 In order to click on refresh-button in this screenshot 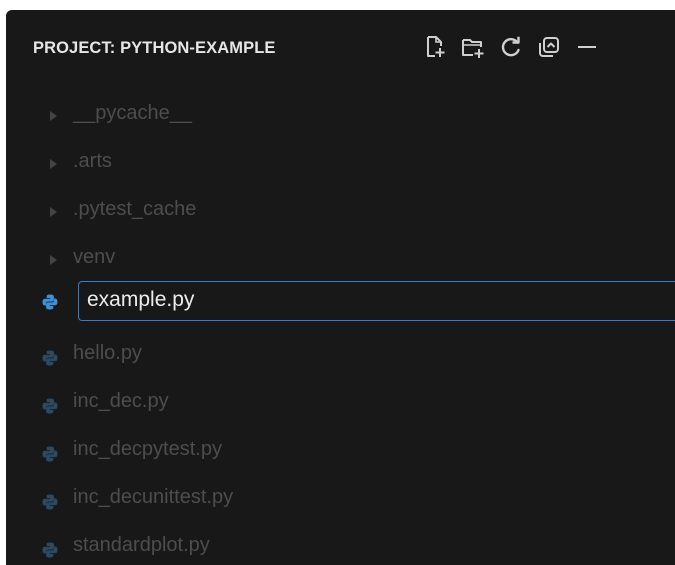, I will do `click(511, 47)`.